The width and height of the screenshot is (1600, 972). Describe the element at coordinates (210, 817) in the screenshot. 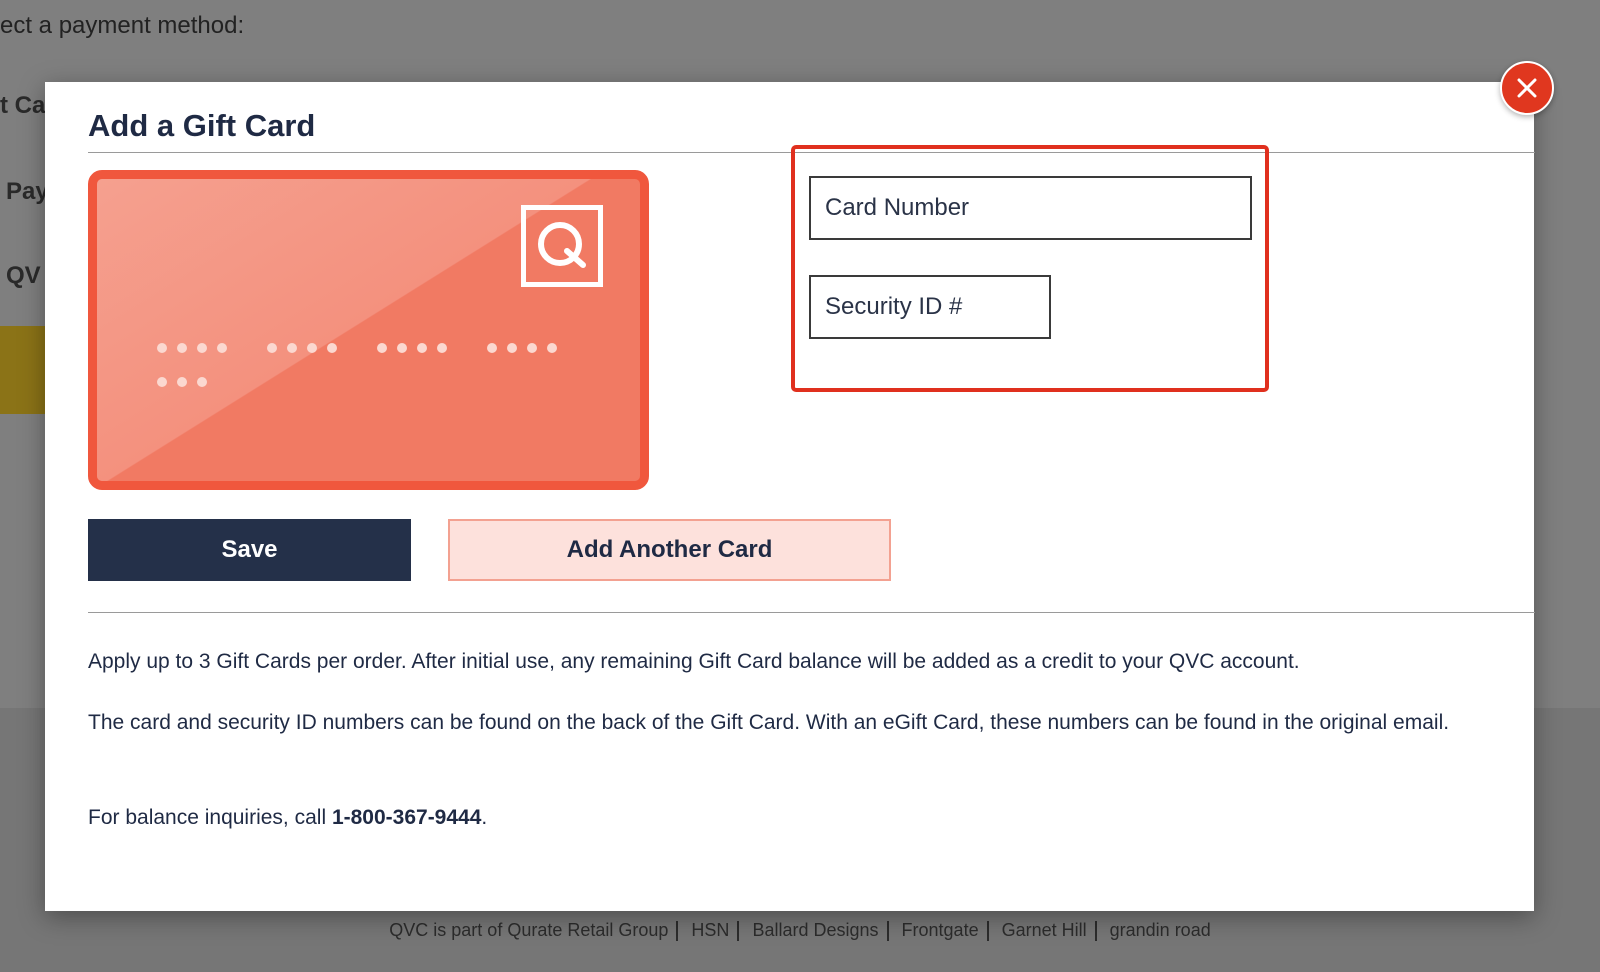

I see `balance-text: For balance inquiries, call` at that location.